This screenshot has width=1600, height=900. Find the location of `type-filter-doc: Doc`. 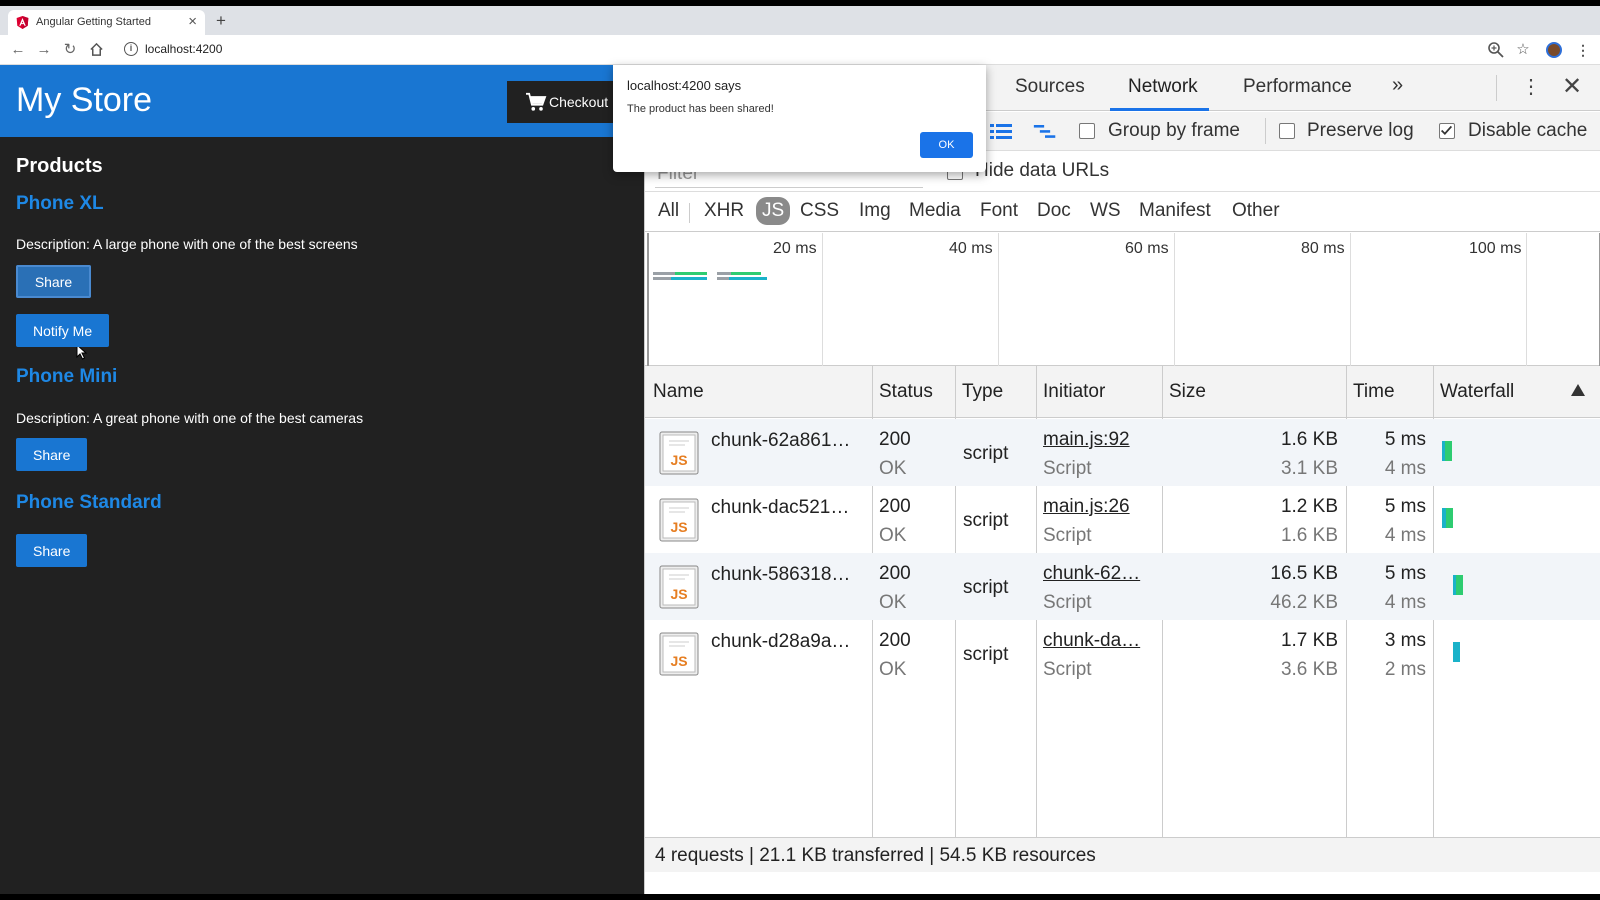

type-filter-doc: Doc is located at coordinates (1054, 211).